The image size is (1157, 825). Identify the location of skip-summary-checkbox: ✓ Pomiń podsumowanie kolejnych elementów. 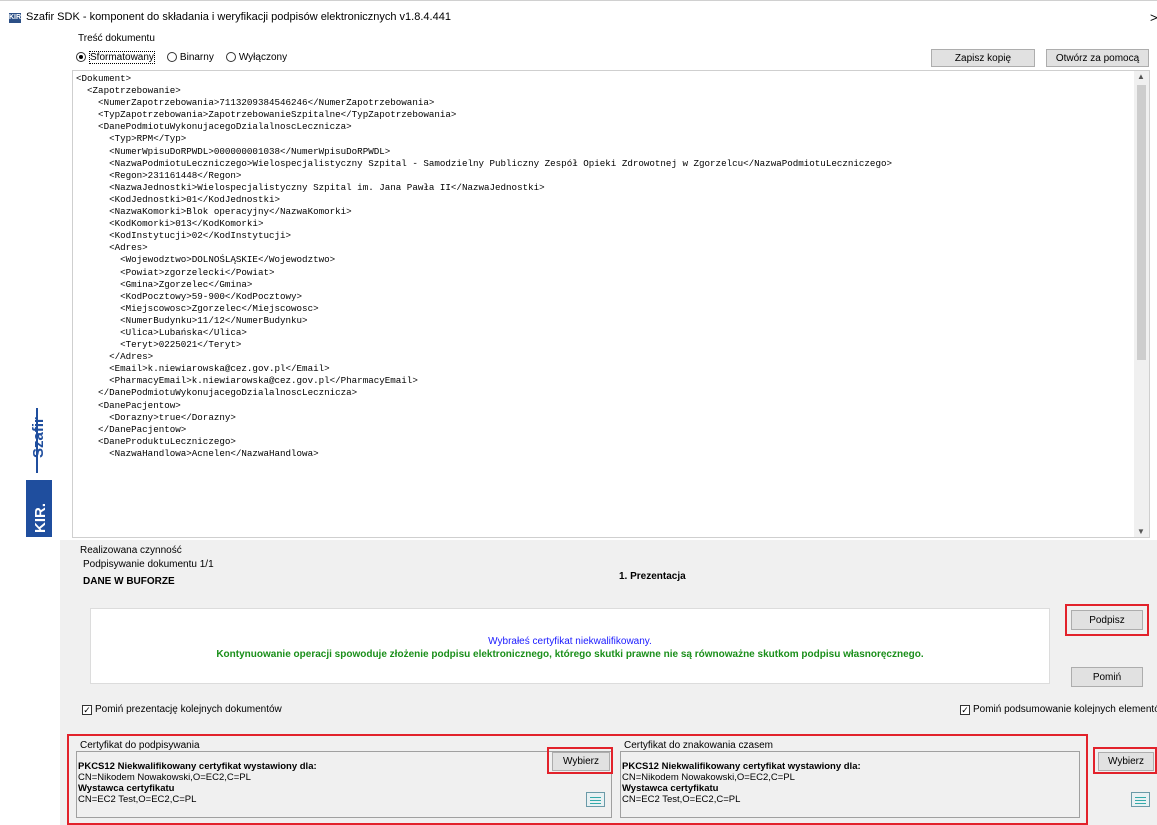
(1058, 709).